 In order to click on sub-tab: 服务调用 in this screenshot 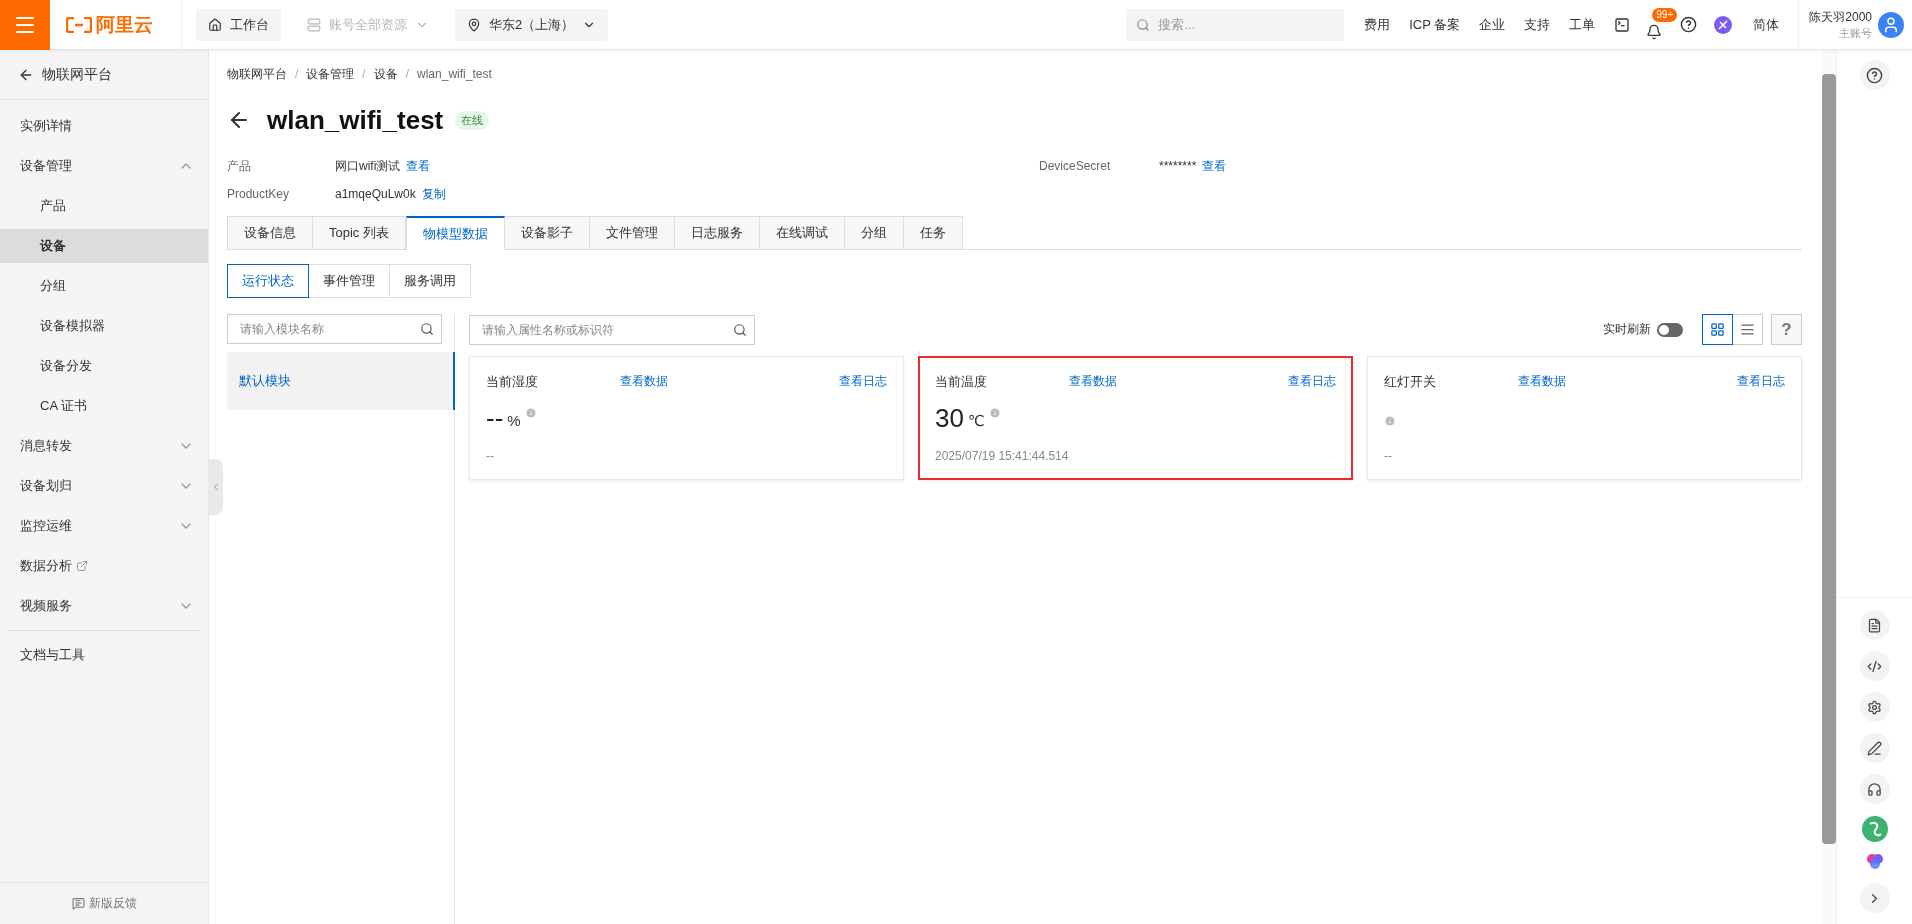, I will do `click(430, 281)`.